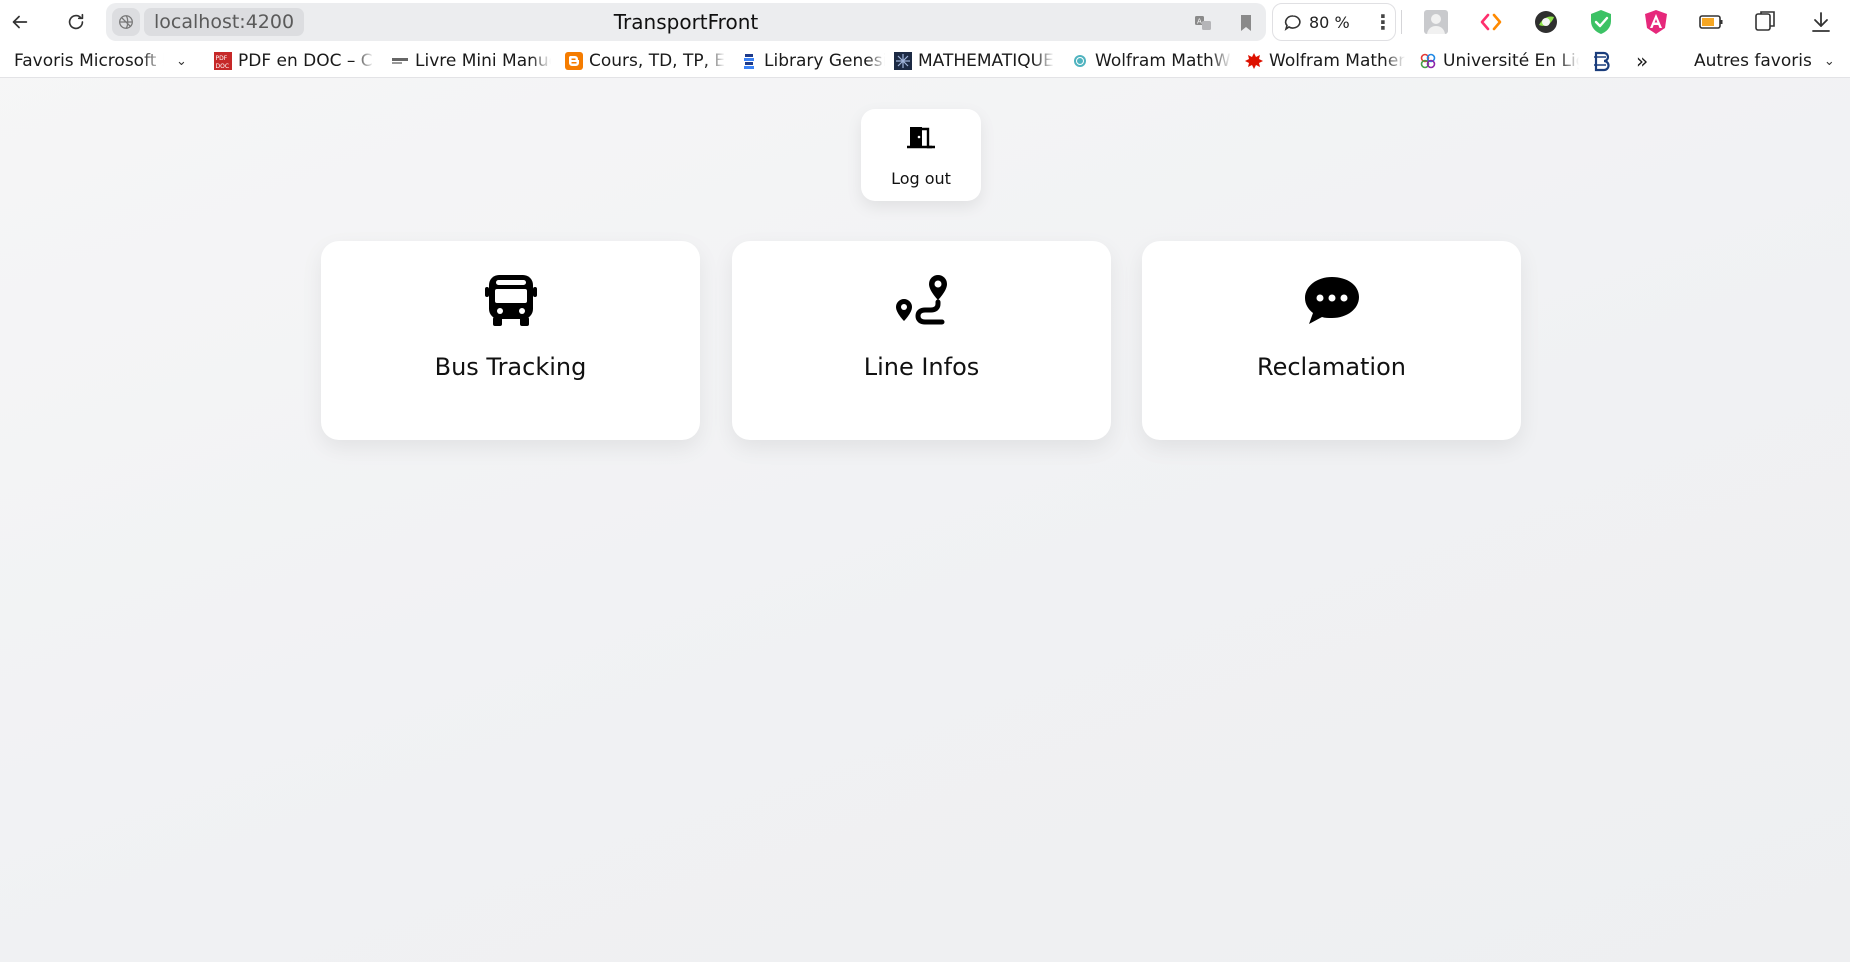 This screenshot has height=962, width=1850. I want to click on book-icon, so click(400, 61).